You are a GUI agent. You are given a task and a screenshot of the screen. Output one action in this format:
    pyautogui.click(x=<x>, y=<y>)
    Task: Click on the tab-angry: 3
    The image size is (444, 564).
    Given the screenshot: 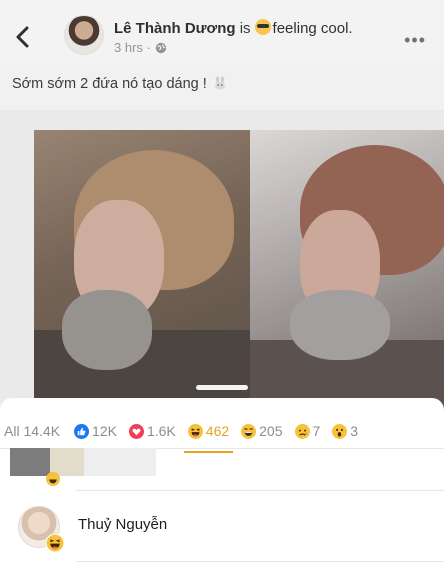 What is the action you would take?
    pyautogui.click(x=345, y=431)
    